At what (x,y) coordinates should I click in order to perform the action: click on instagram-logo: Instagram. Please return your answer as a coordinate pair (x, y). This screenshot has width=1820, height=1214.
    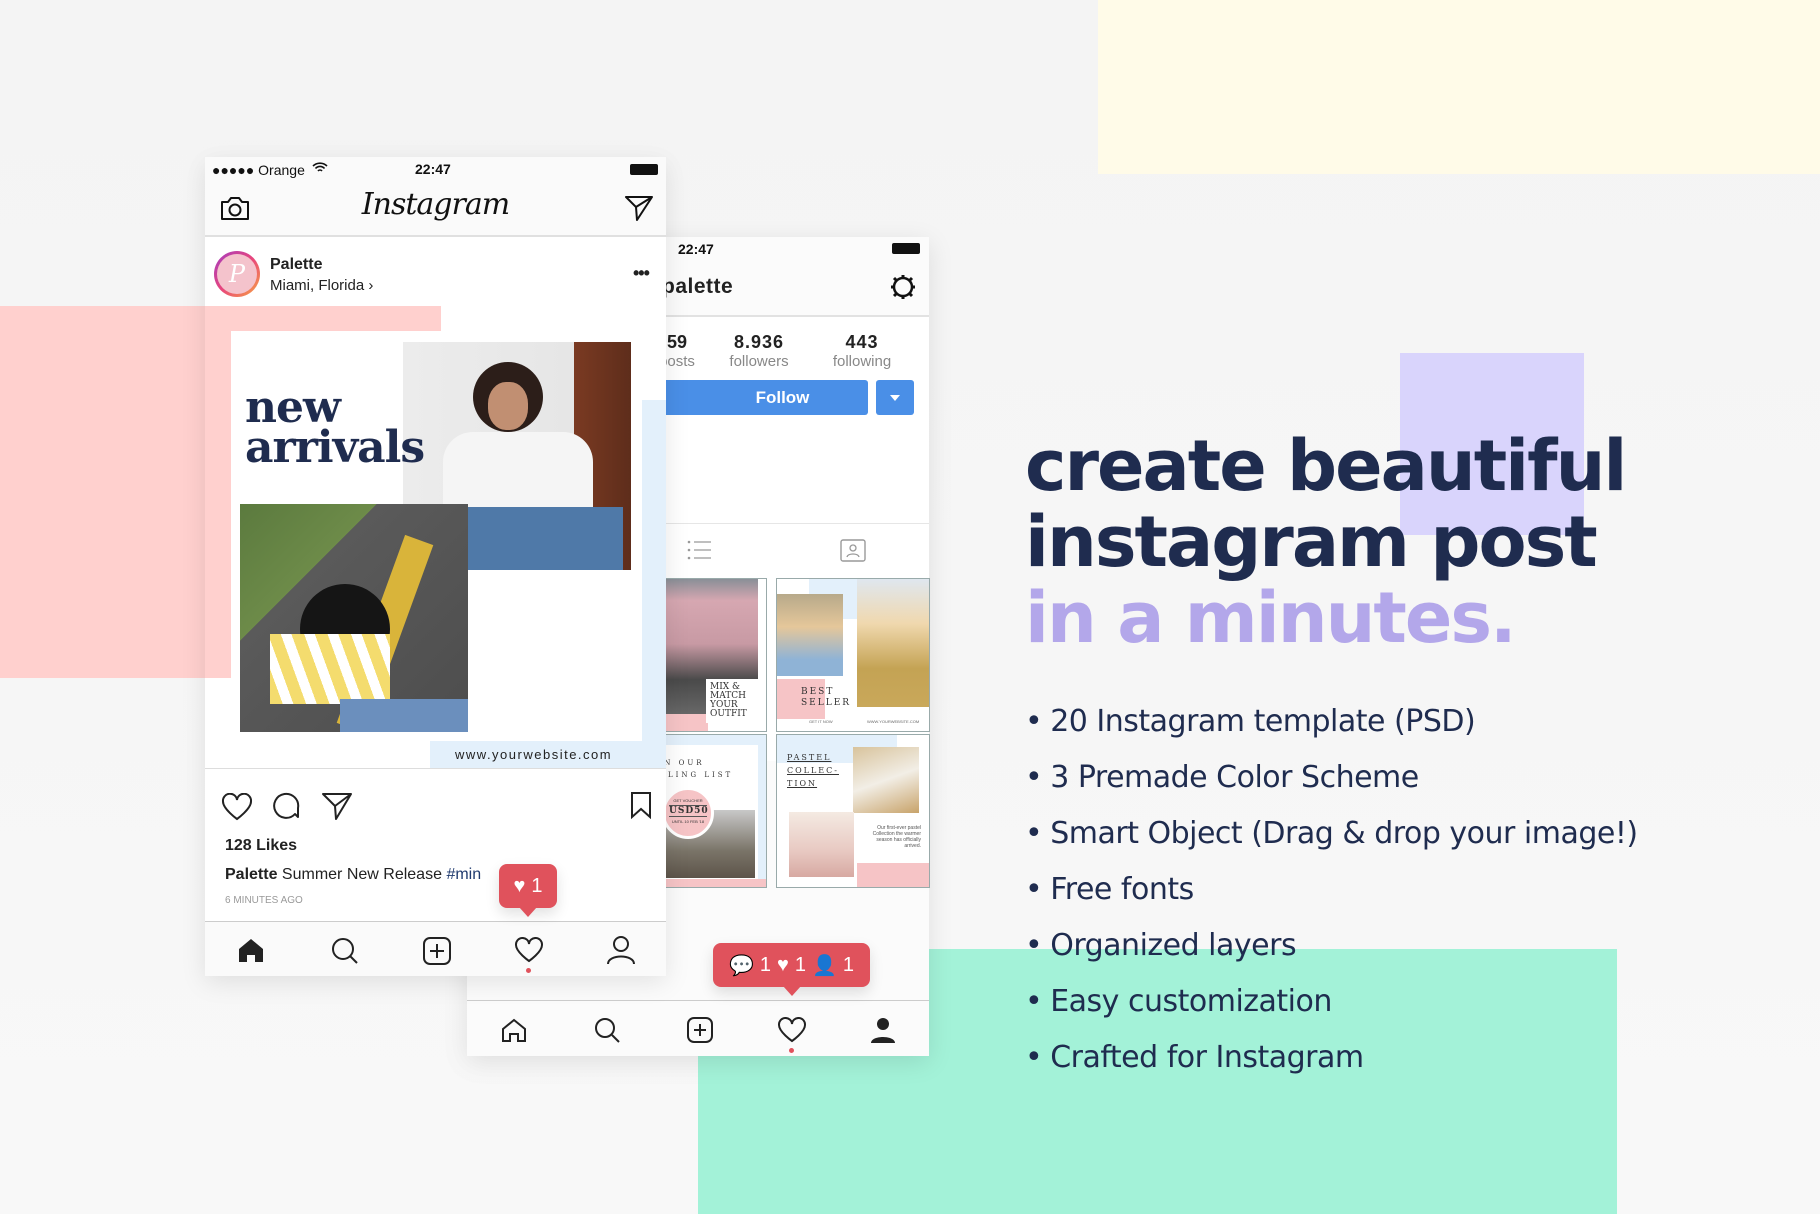
    Looking at the image, I should click on (435, 204).